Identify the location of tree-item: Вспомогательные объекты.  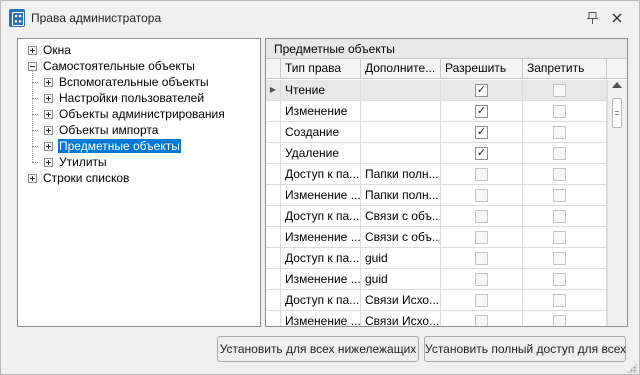
(127, 82).